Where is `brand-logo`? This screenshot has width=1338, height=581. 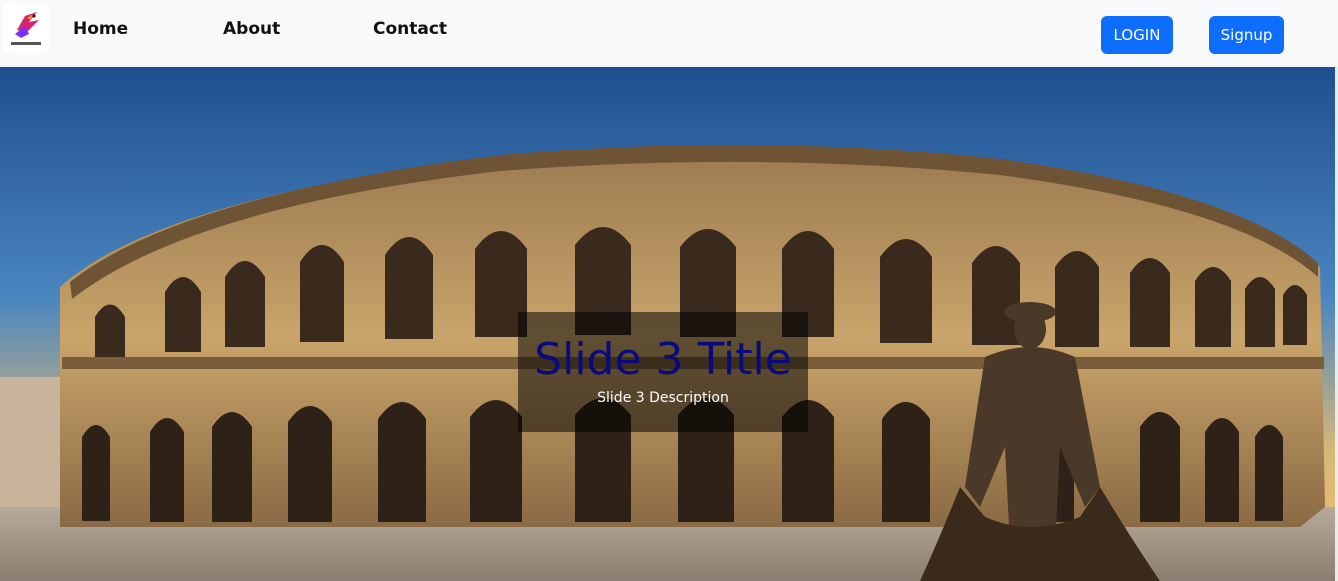 brand-logo is located at coordinates (26, 28).